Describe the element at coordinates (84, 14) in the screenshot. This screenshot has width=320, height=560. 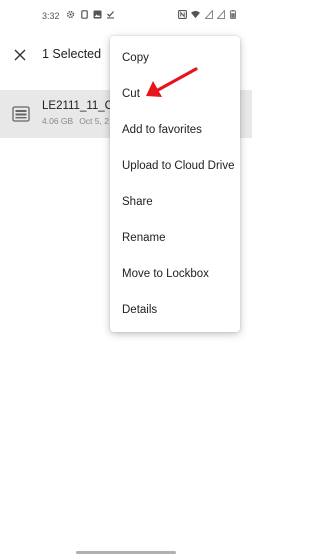
I see `sim-icon` at that location.